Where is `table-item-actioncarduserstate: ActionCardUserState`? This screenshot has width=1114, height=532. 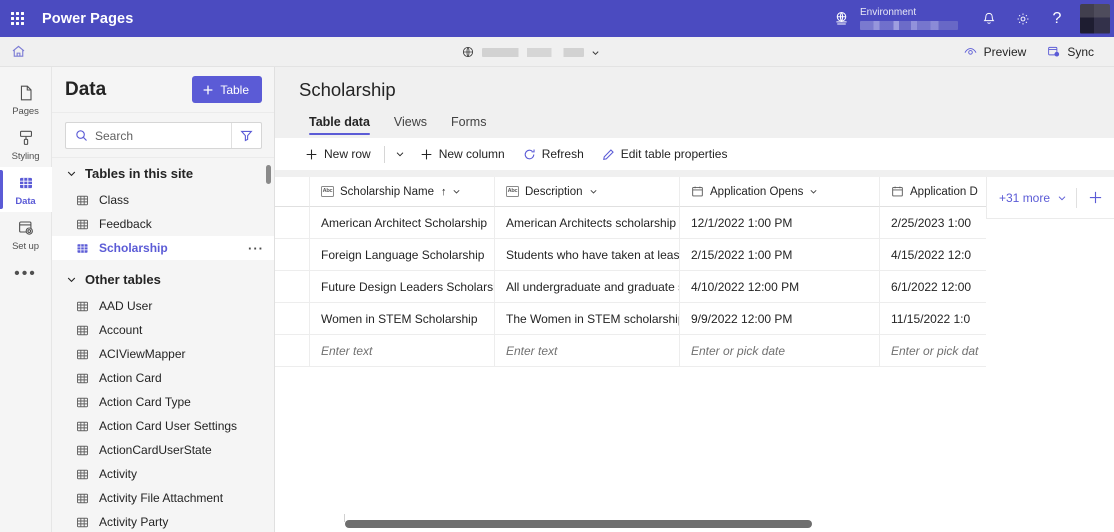
table-item-actioncarduserstate: ActionCardUserState is located at coordinates (163, 450).